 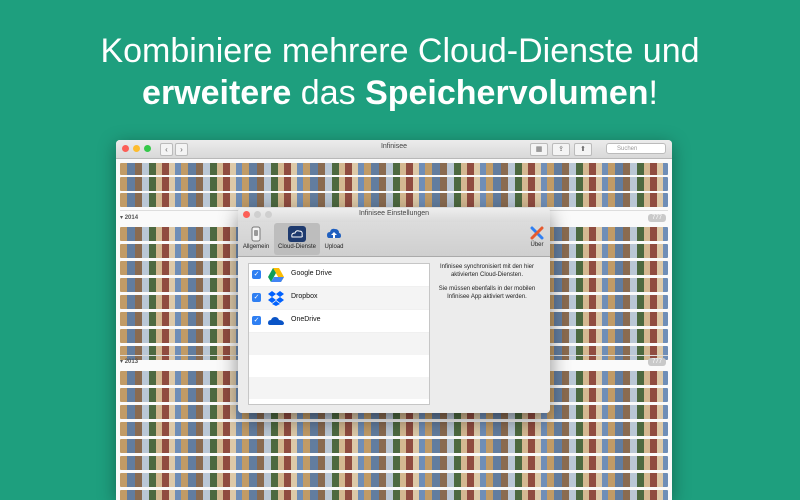 What do you see at coordinates (394, 149) in the screenshot?
I see `main-titlebar: ‹ › Infinisee ▦ ⇪ ⬆ ⌕ Suchen` at bounding box center [394, 149].